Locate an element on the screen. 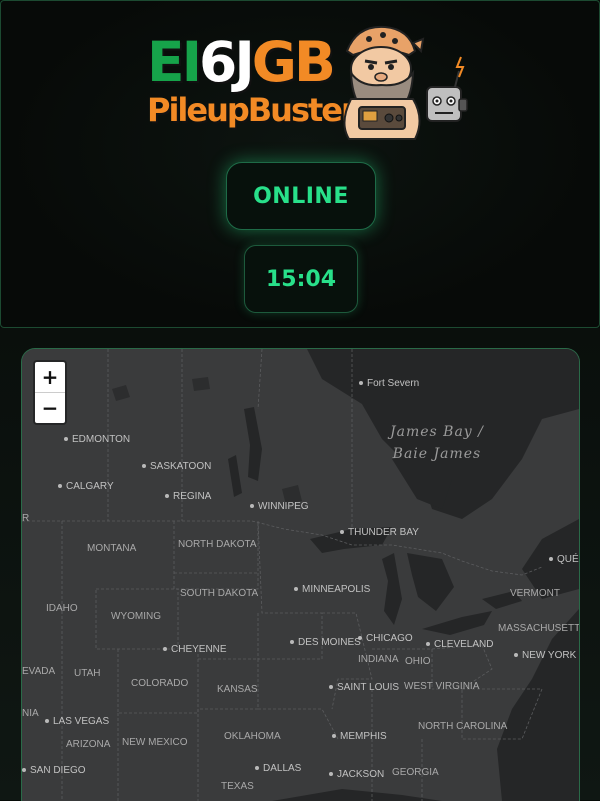  state-west-virginia: WEST VIRGINIA is located at coordinates (442, 686).